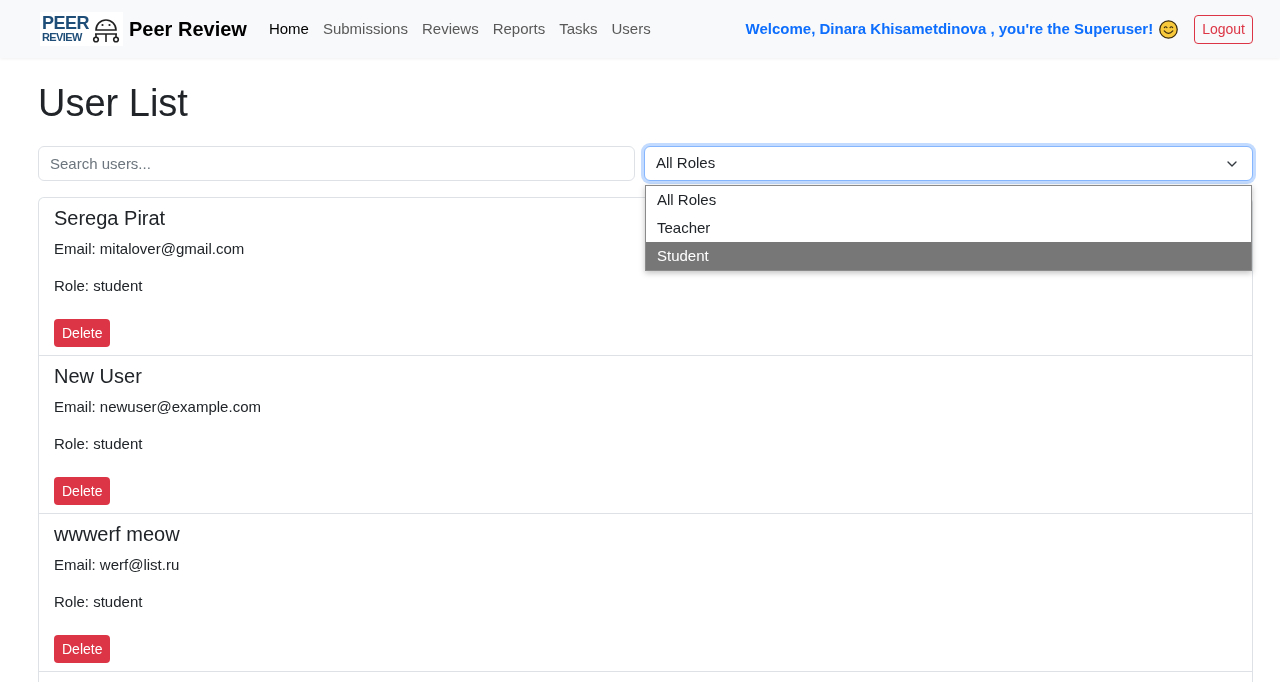  Describe the element at coordinates (117, 565) in the screenshot. I see `user-email: Email: werf@list.ru` at that location.